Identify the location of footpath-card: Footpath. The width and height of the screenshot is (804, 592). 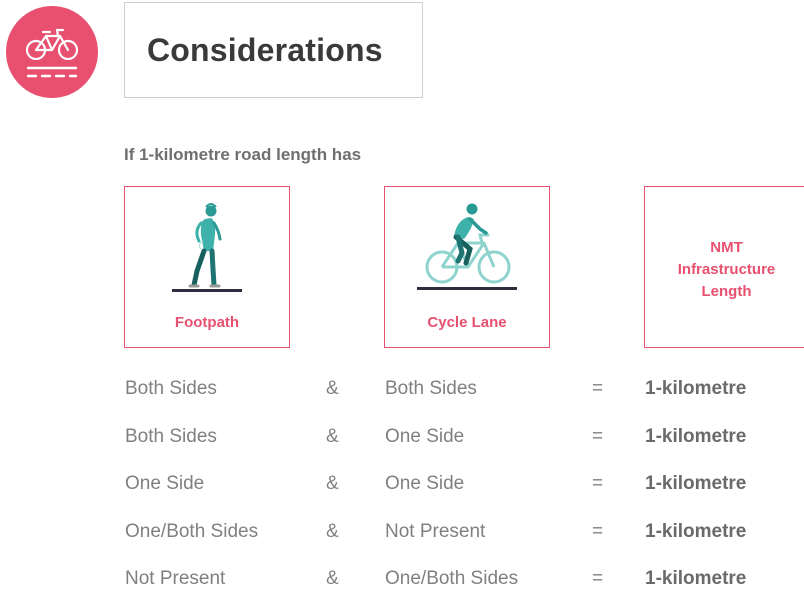
(207, 267).